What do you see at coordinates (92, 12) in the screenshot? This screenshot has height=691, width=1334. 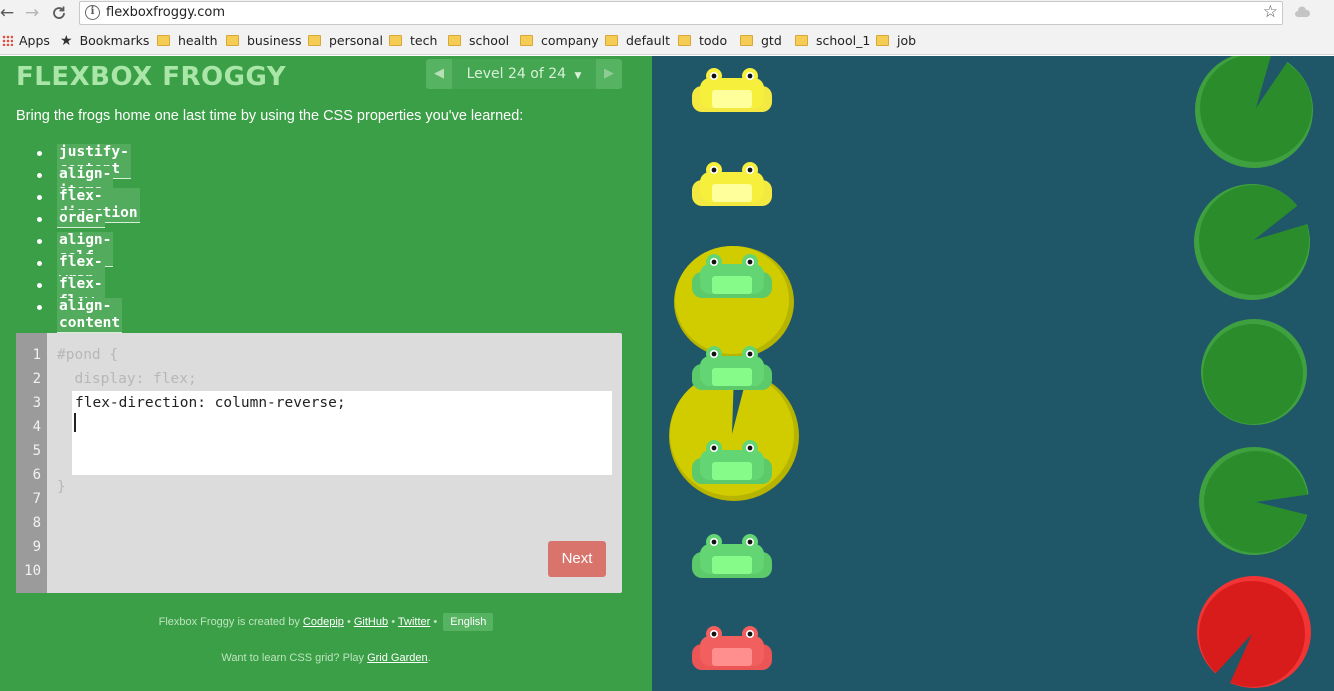 I see `info-icon: i` at bounding box center [92, 12].